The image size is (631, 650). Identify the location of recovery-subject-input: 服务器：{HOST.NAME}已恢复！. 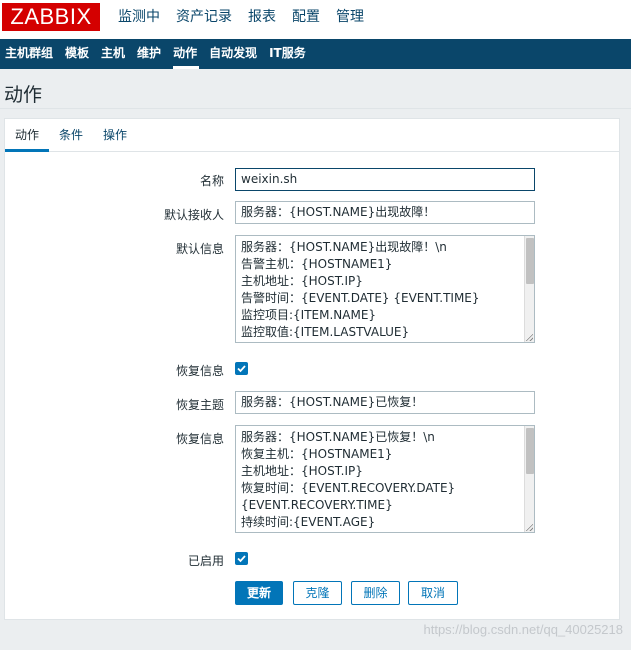
(385, 402).